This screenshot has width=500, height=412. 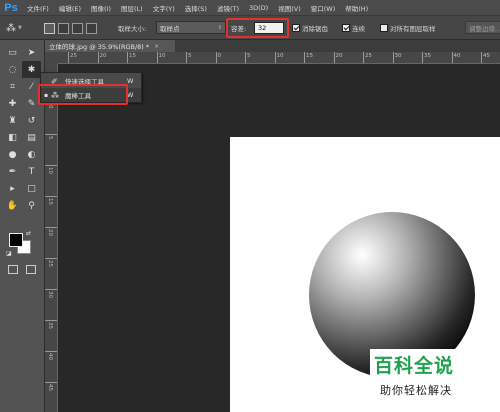 What do you see at coordinates (156, 46) in the screenshot?
I see `close-icon: ×` at bounding box center [156, 46].